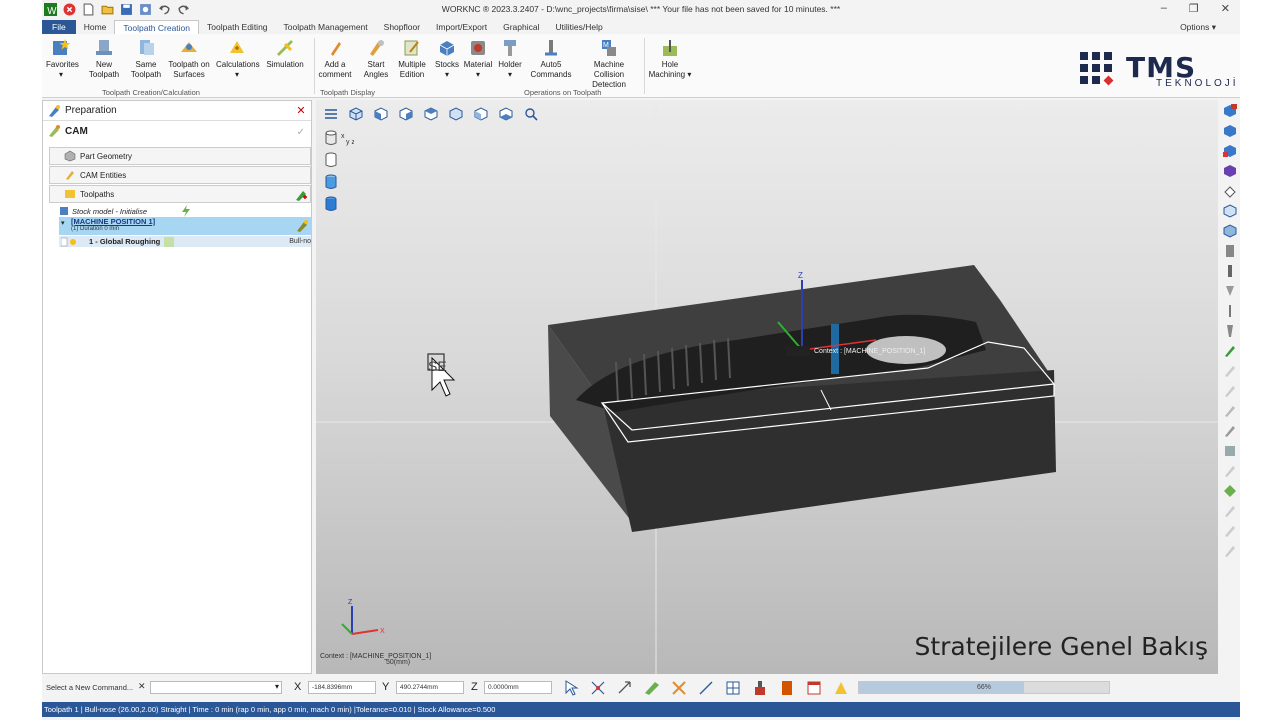 This screenshot has height=720, width=1280. Describe the element at coordinates (238, 59) in the screenshot. I see `calculations-button: Calculations ▾` at that location.